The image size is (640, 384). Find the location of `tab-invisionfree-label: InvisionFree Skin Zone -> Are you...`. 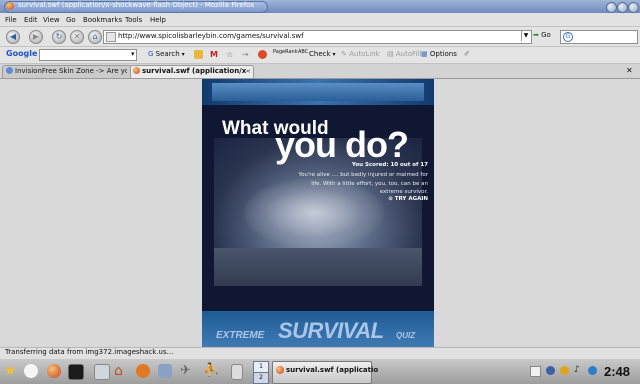

tab-invisionfree-label: InvisionFree Skin Zone -> Are you... is located at coordinates (71, 71).